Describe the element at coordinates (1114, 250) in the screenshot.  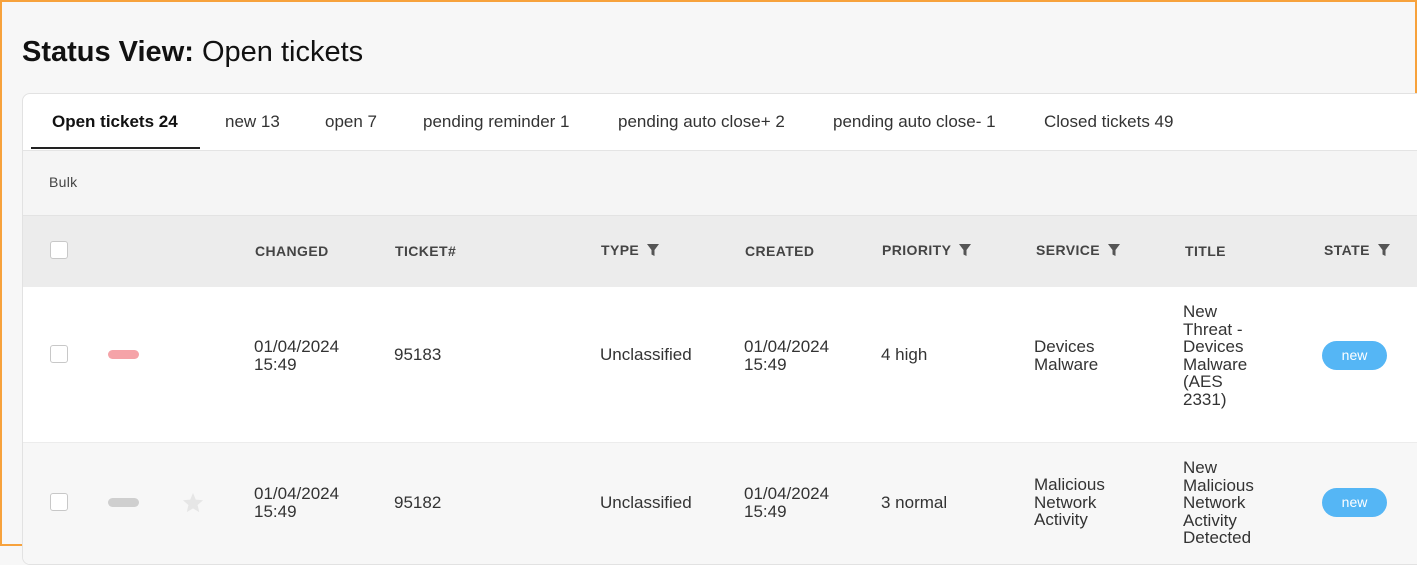
I see `service-filter-icon` at that location.